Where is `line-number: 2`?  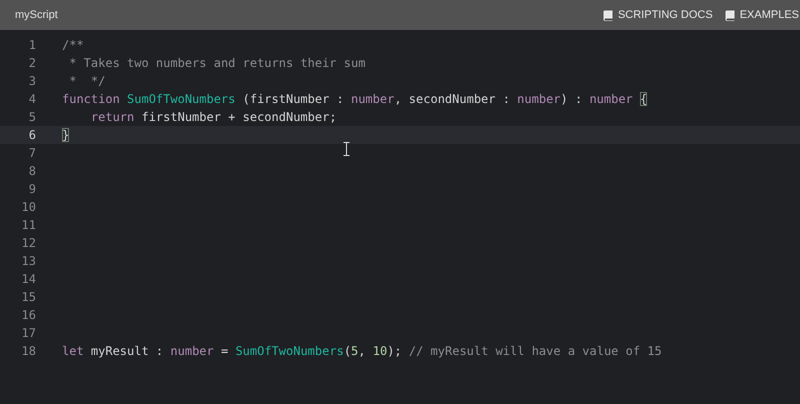 line-number: 2 is located at coordinates (32, 63).